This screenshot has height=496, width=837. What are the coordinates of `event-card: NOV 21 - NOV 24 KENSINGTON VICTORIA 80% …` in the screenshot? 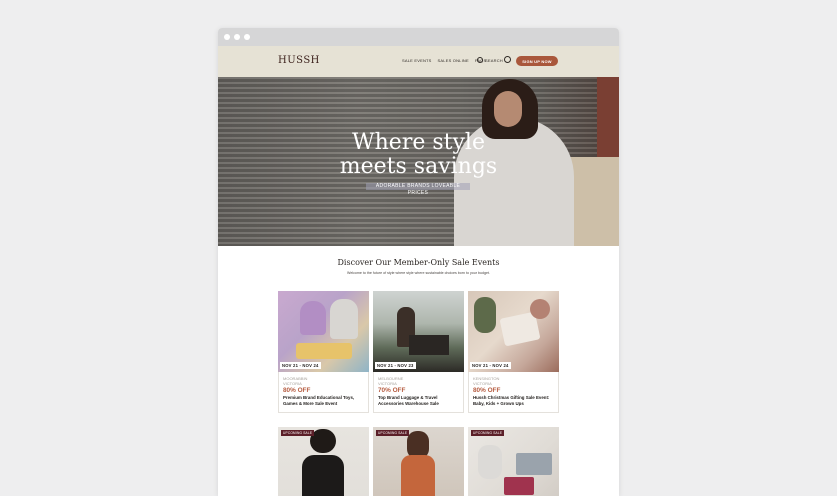 It's located at (513, 352).